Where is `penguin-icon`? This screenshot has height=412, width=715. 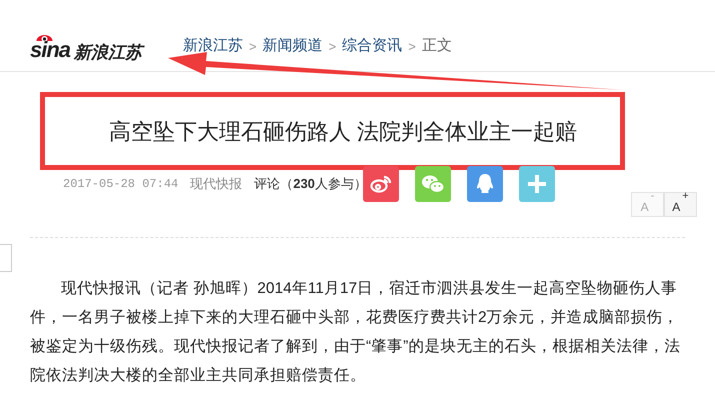 penguin-icon is located at coordinates (485, 184).